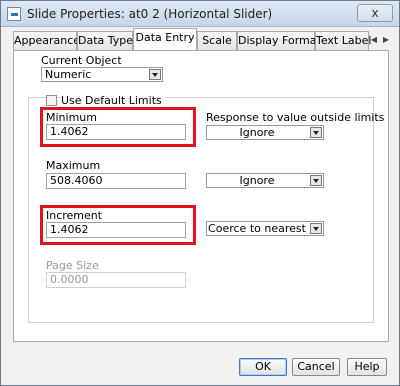 The image size is (400, 386). Describe the element at coordinates (165, 39) in the screenshot. I see `tab-data-entry: Data Entry` at that location.